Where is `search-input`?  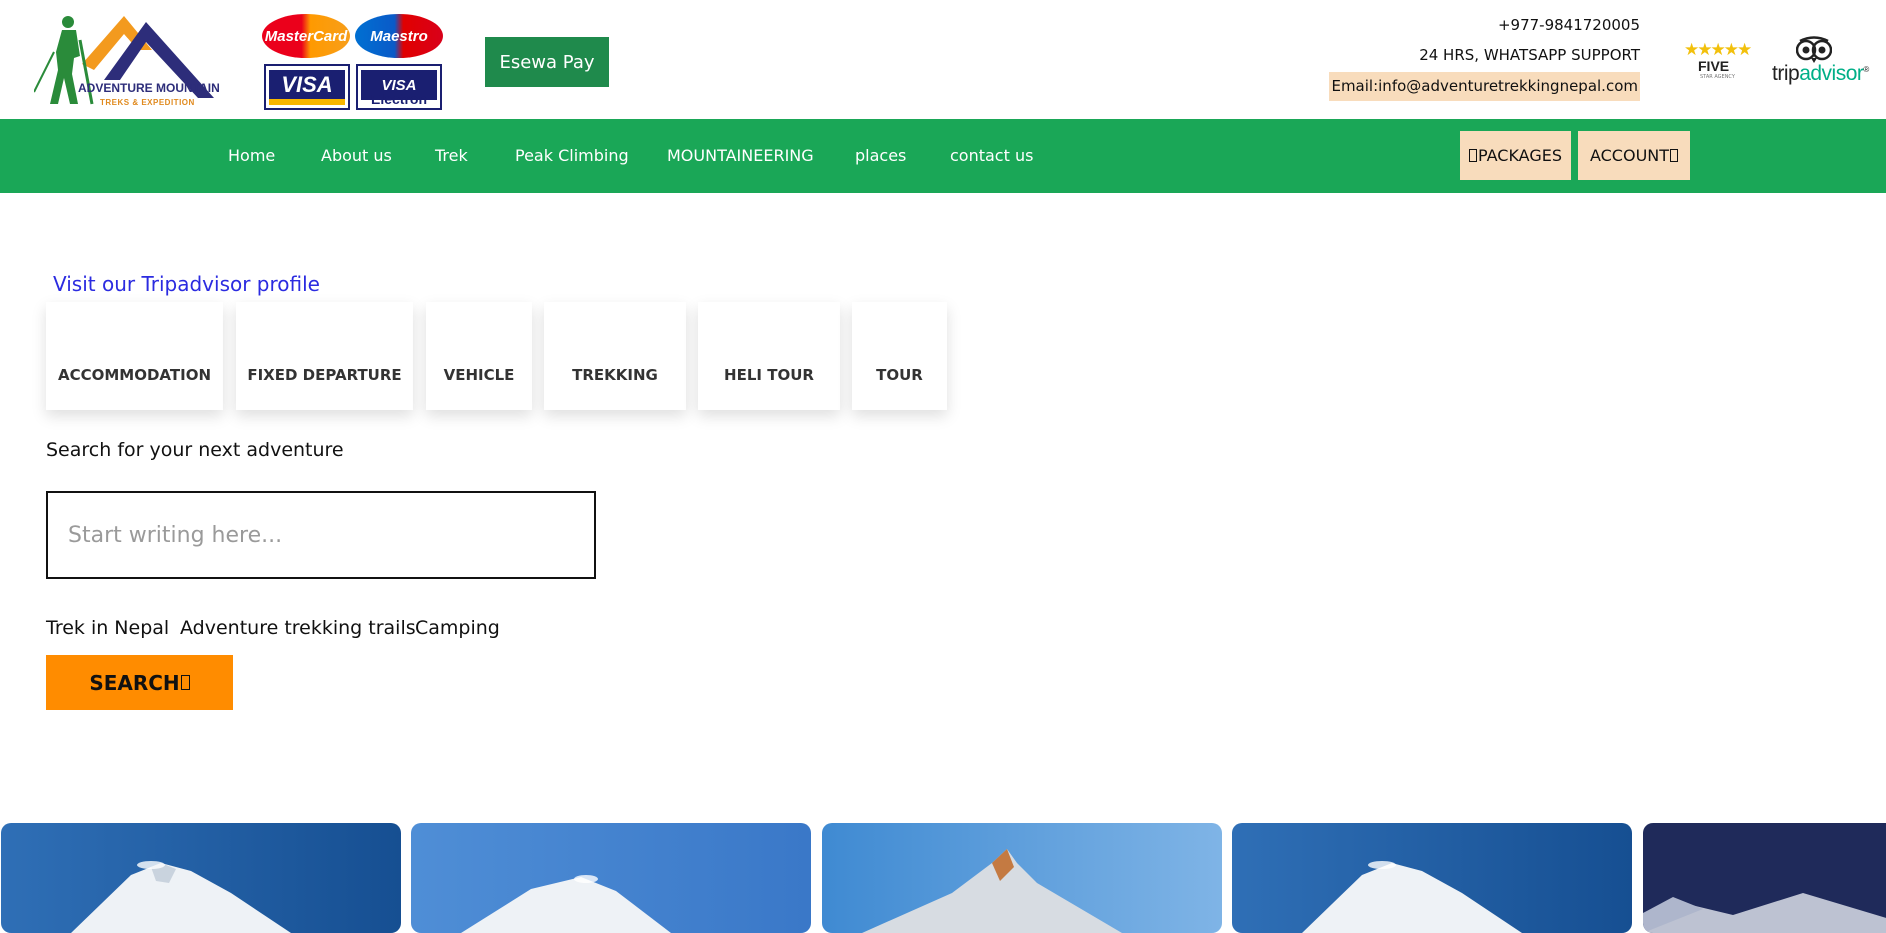
search-input is located at coordinates (321, 535).